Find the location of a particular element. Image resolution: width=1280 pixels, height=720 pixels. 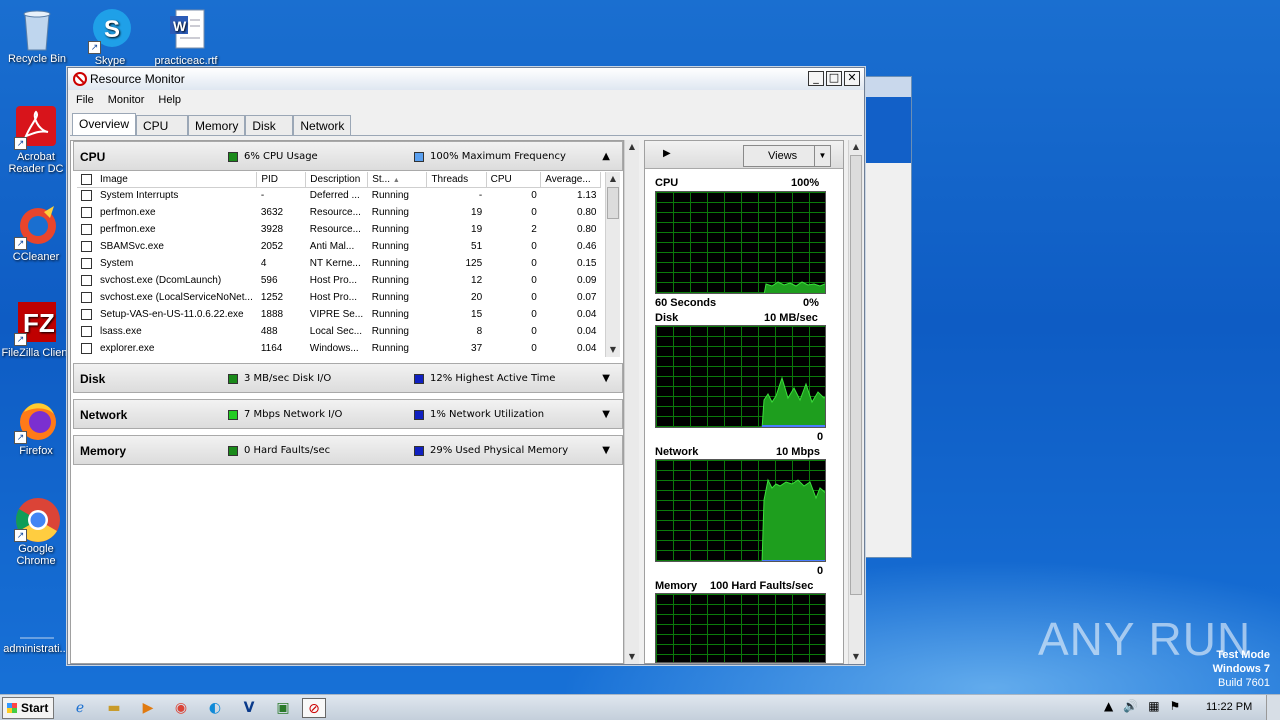

cell-threads: 19 is located at coordinates (477, 212).